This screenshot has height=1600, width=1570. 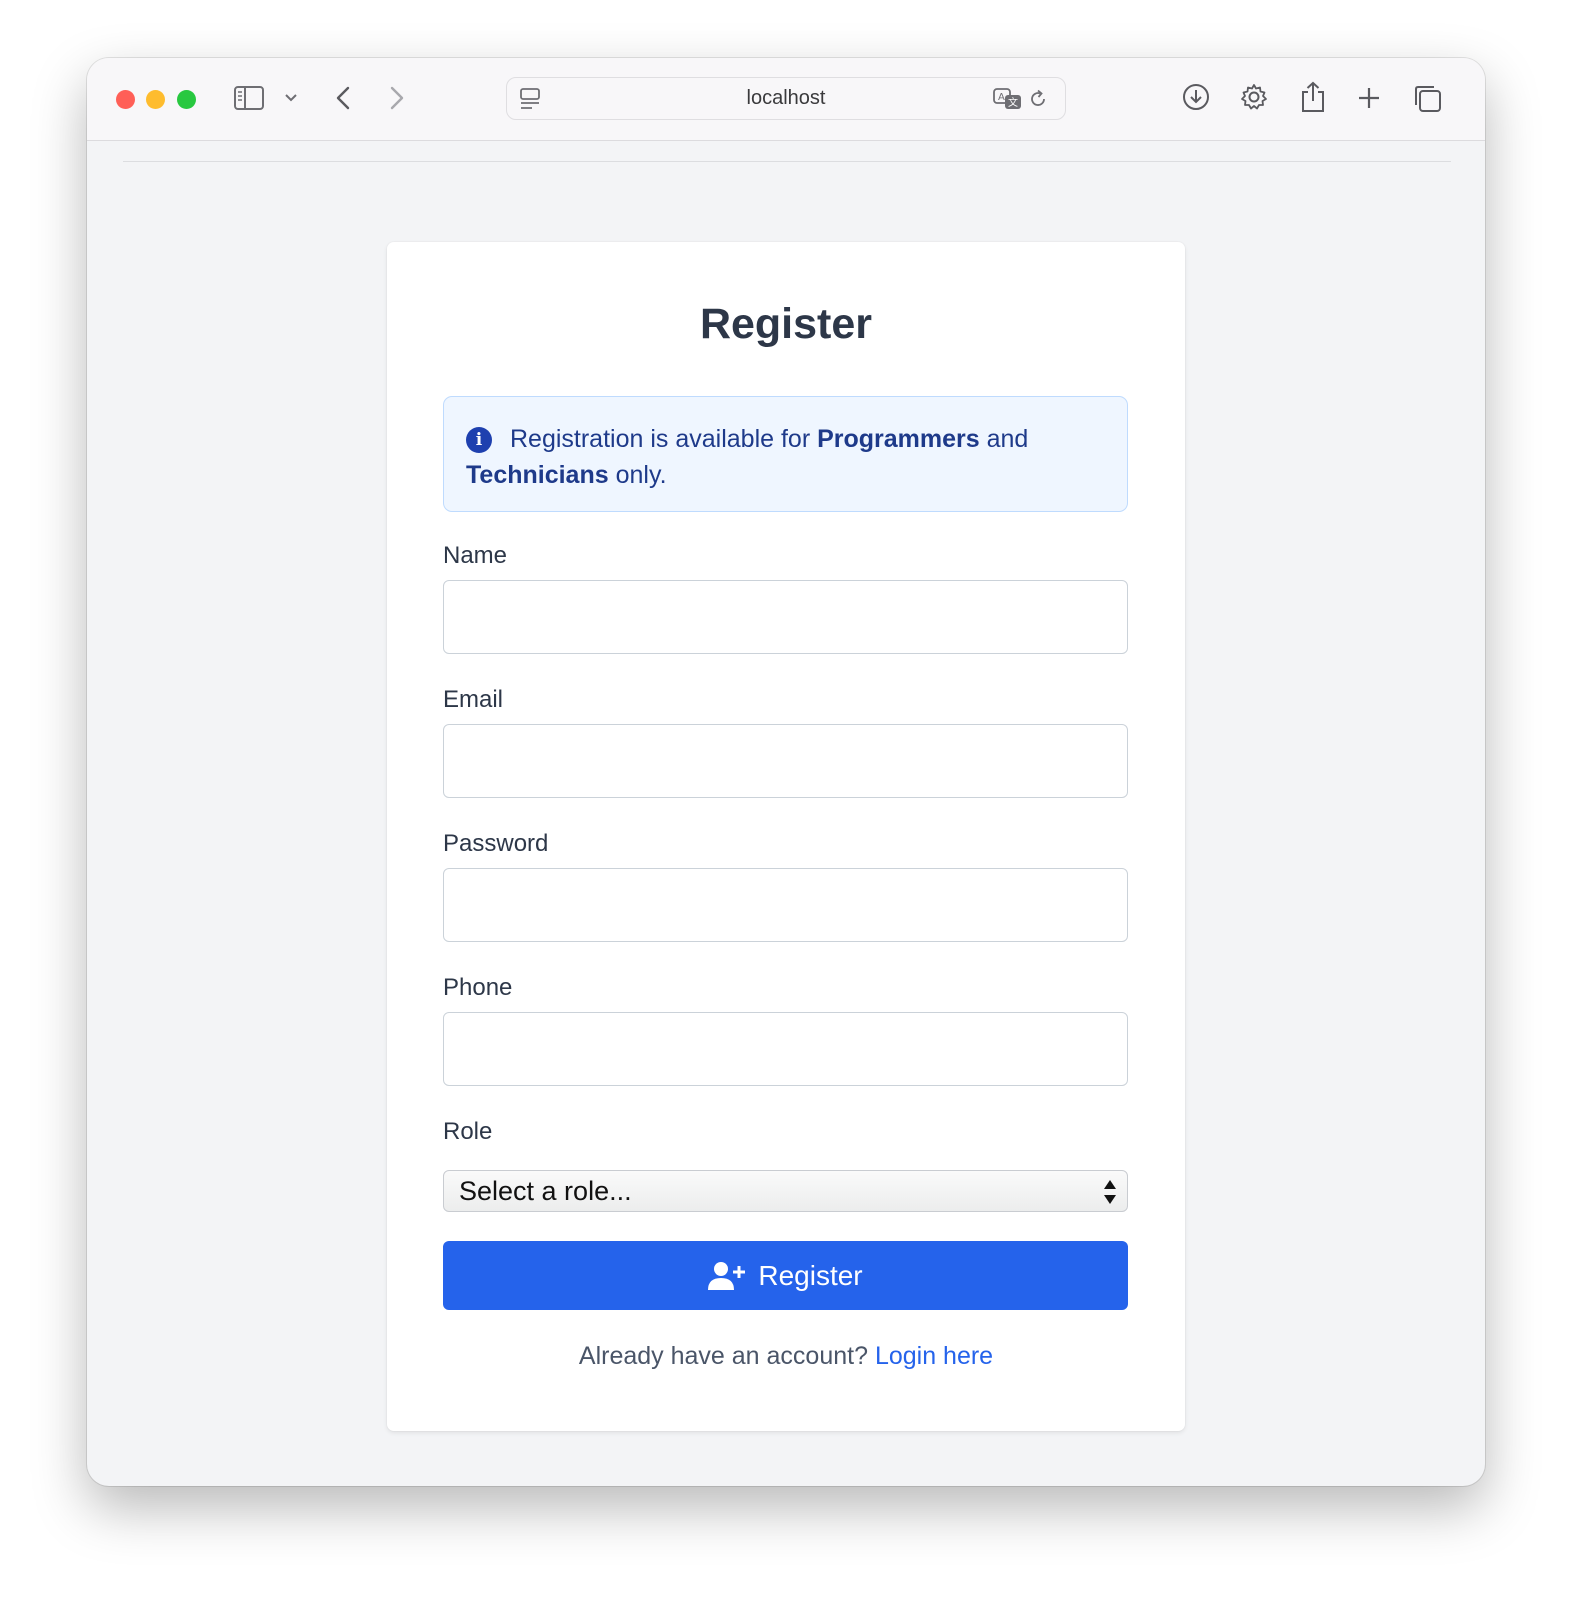 I want to click on chevron-down-icon, so click(x=291, y=98).